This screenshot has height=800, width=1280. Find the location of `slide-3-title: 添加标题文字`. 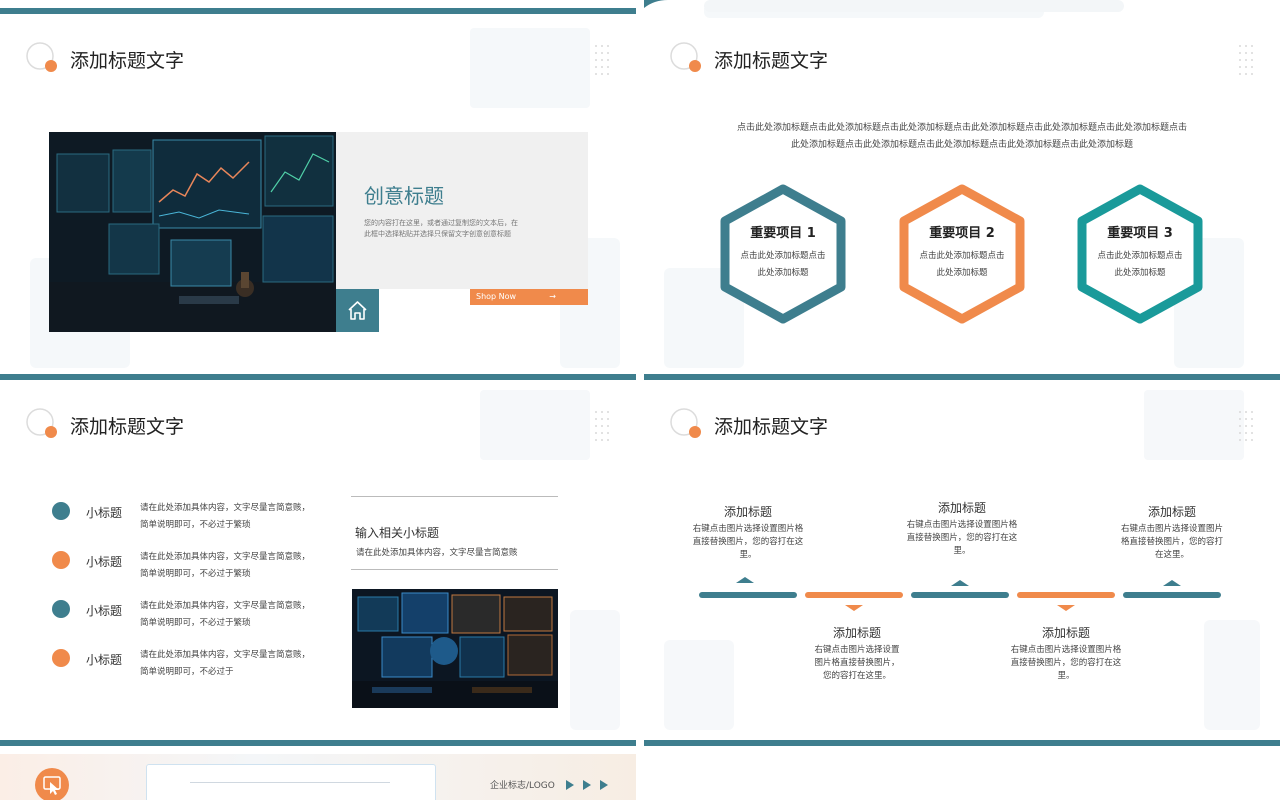

slide-3-title: 添加标题文字 is located at coordinates (127, 427).